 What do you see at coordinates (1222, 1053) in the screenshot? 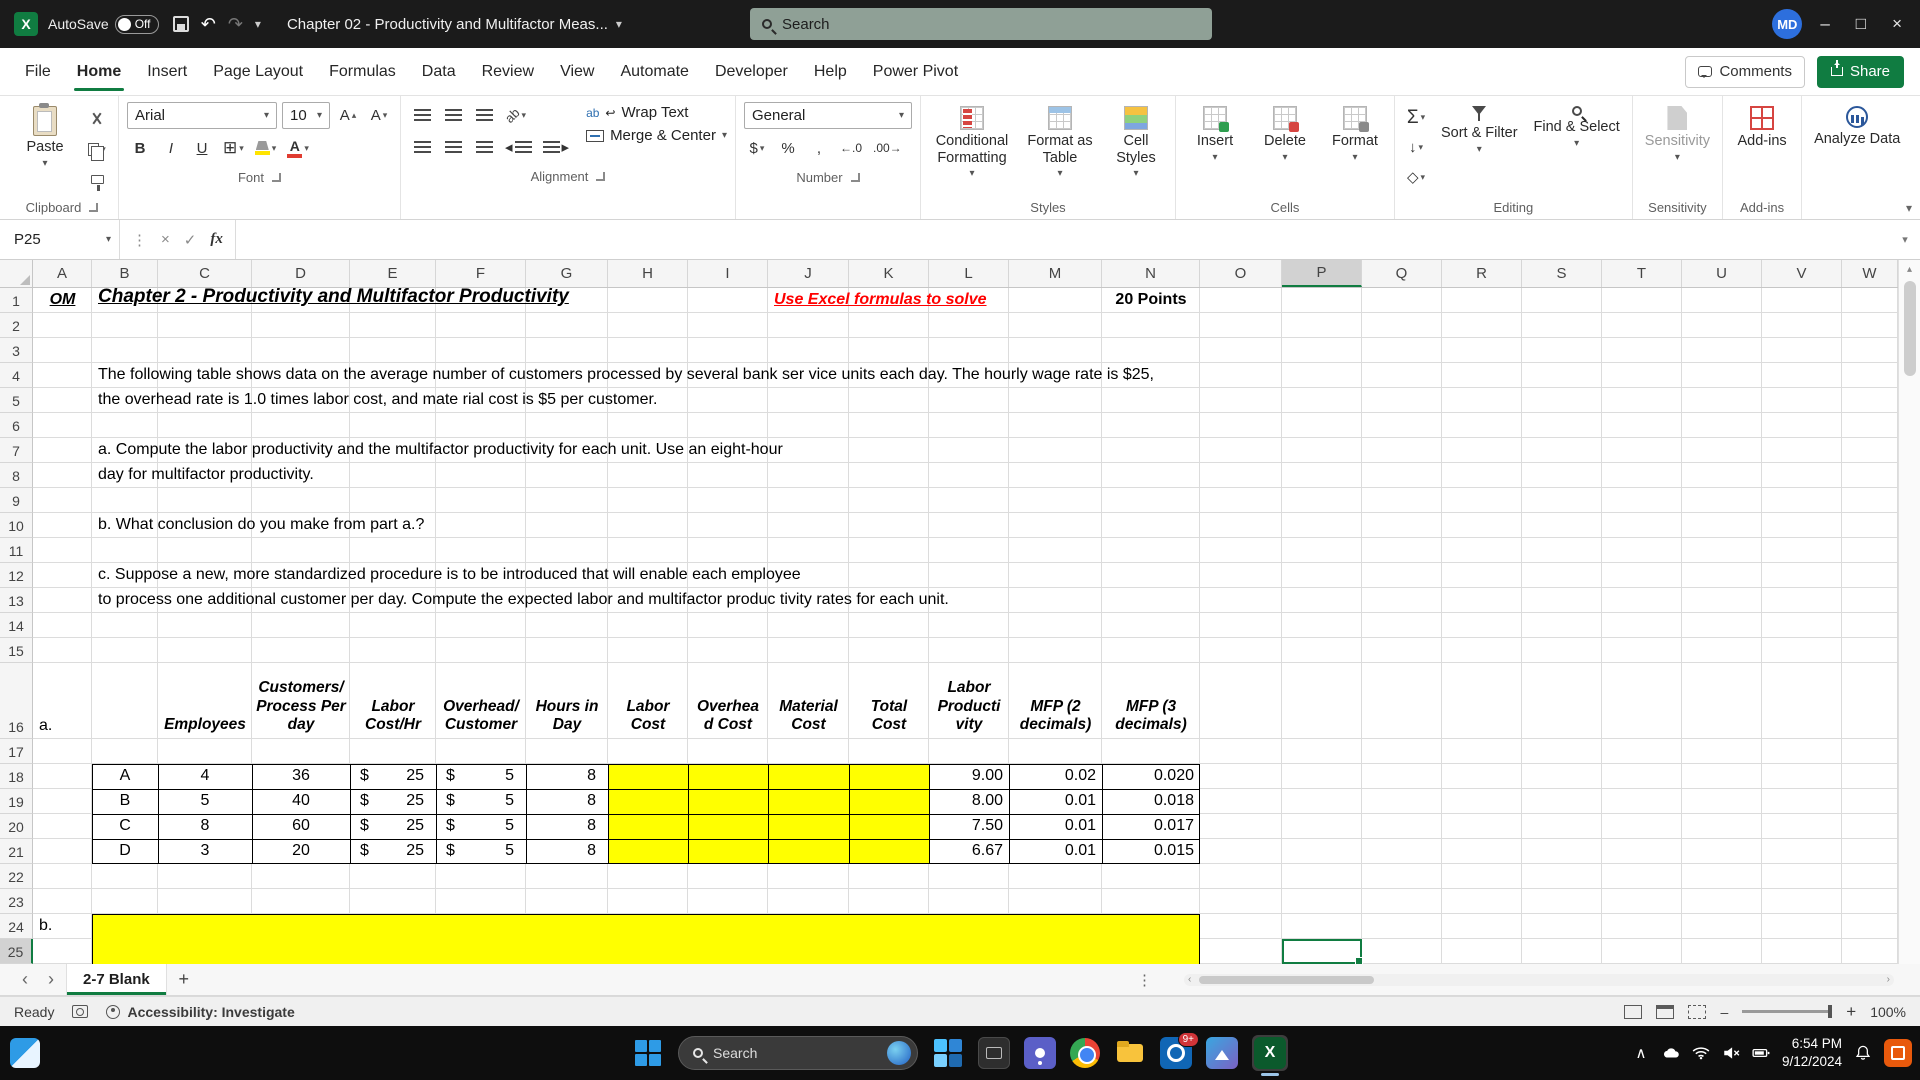
I see `photos-button` at bounding box center [1222, 1053].